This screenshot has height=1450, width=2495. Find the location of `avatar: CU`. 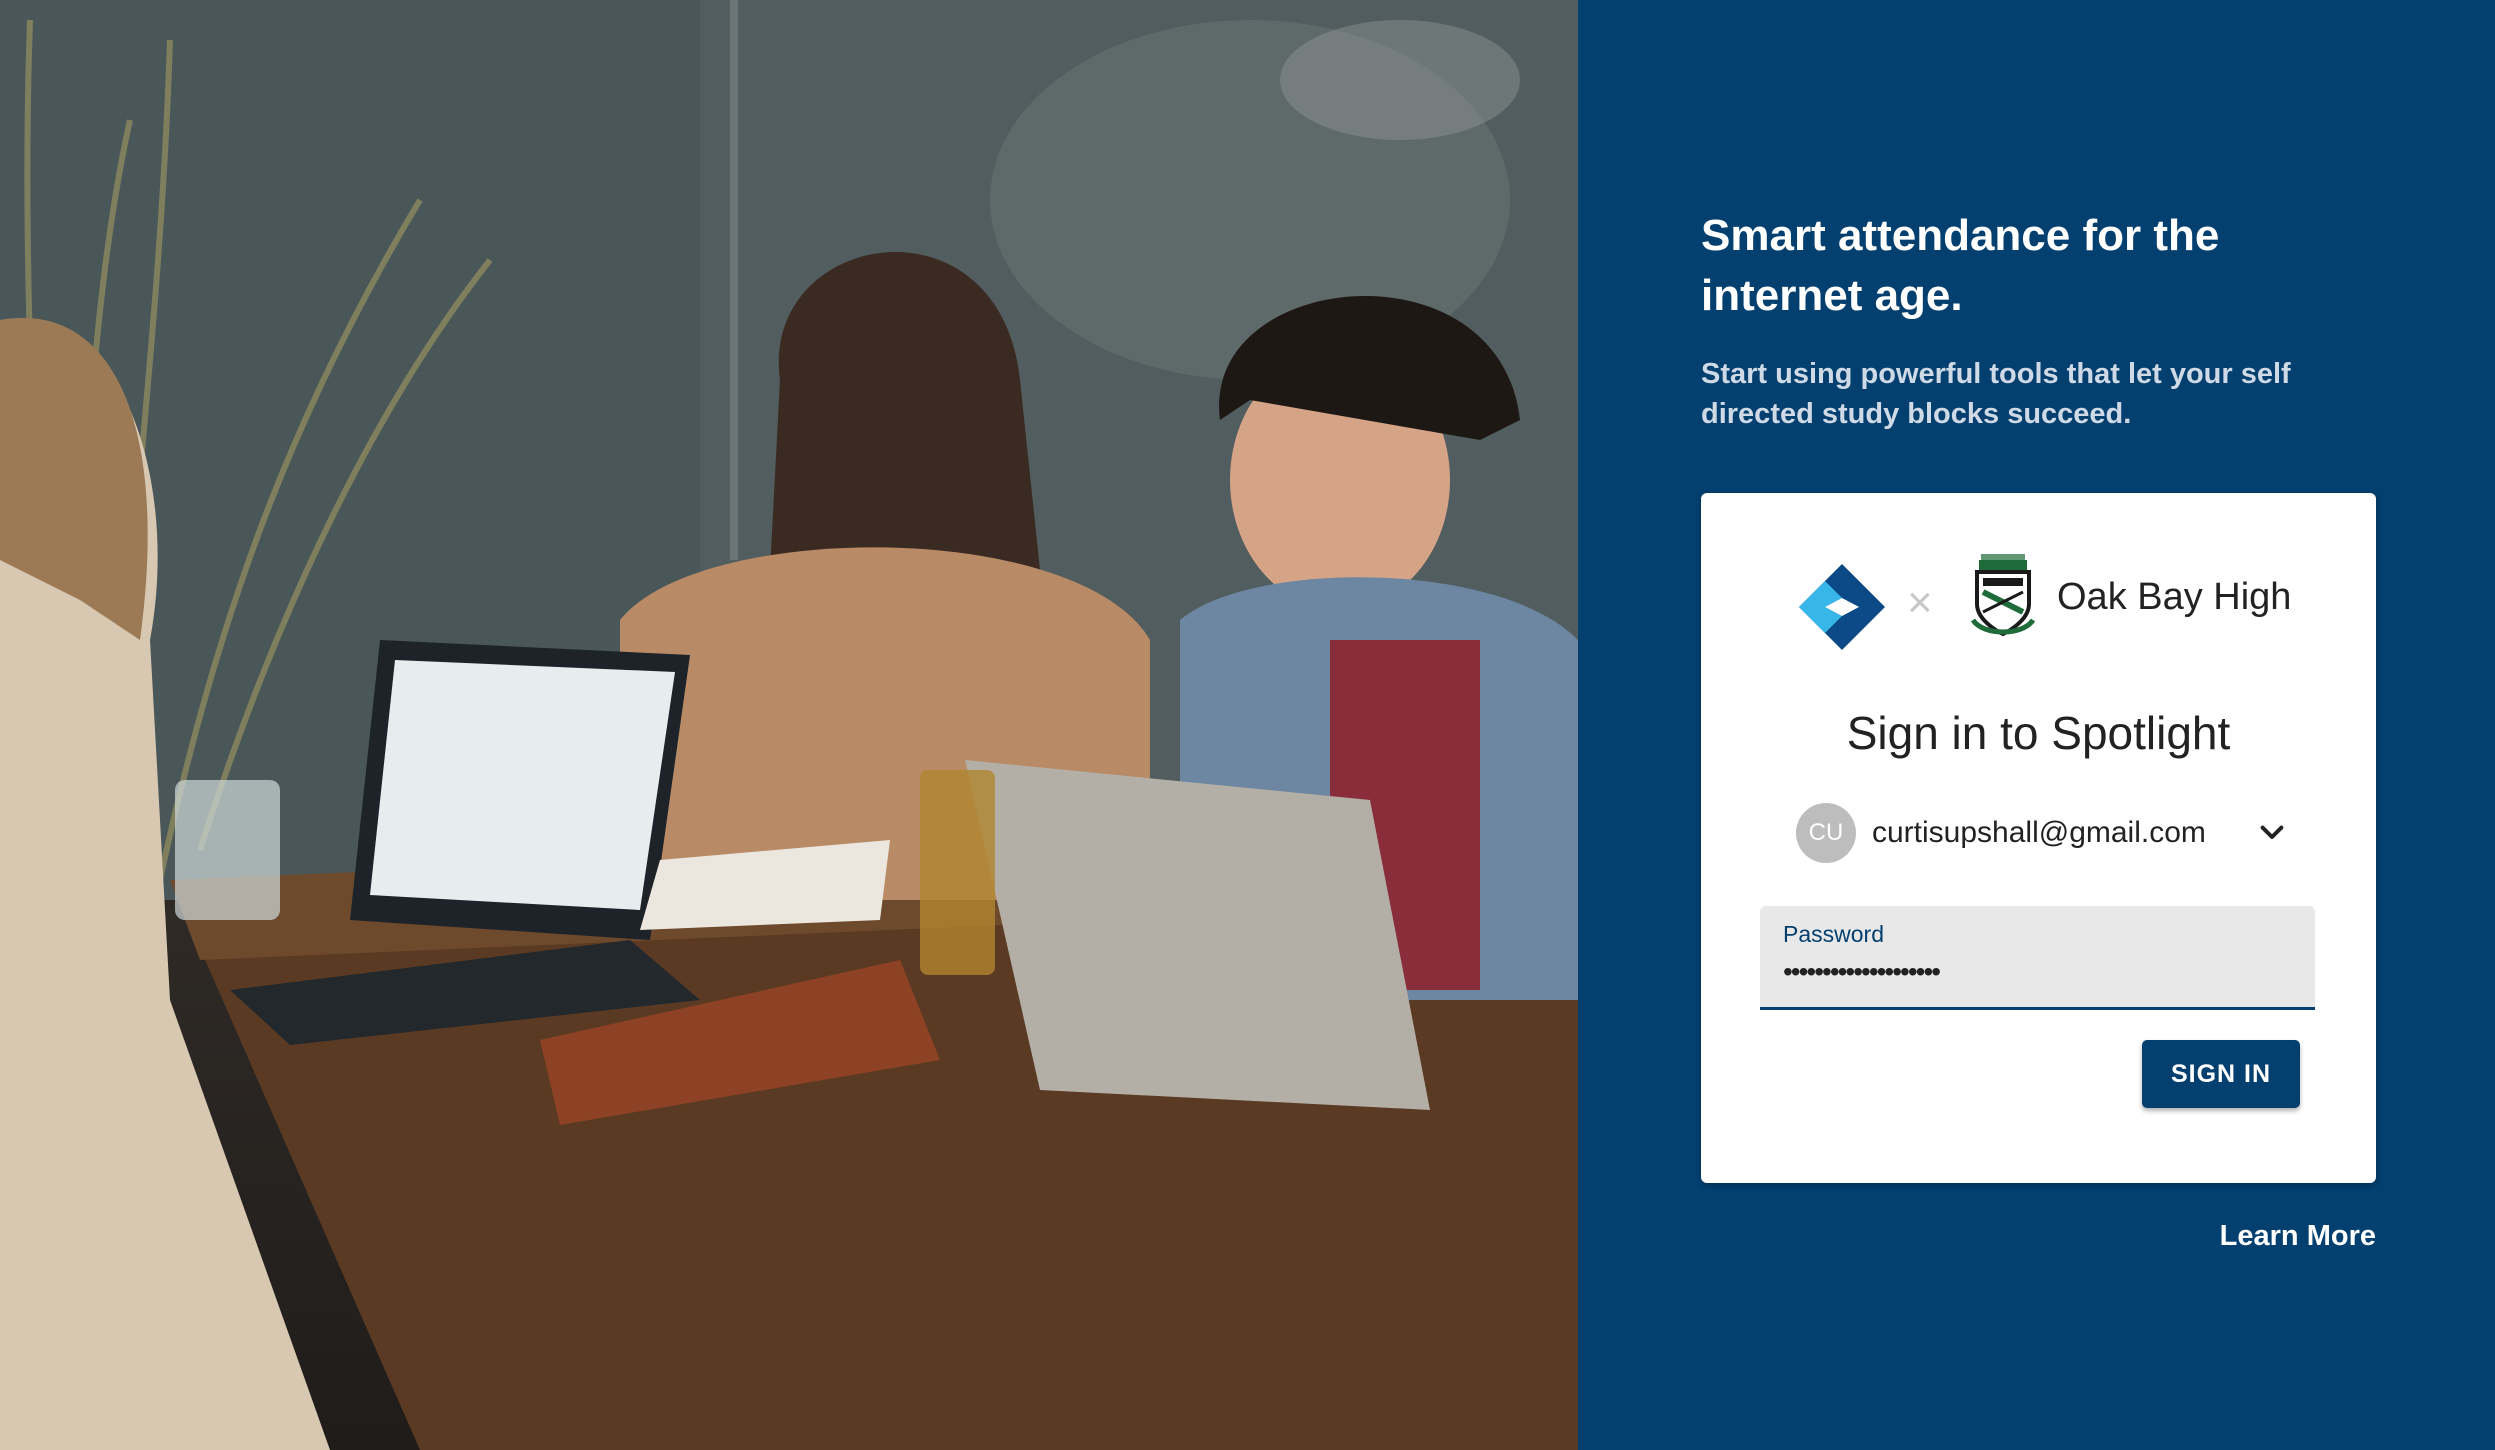

avatar: CU is located at coordinates (1826, 833).